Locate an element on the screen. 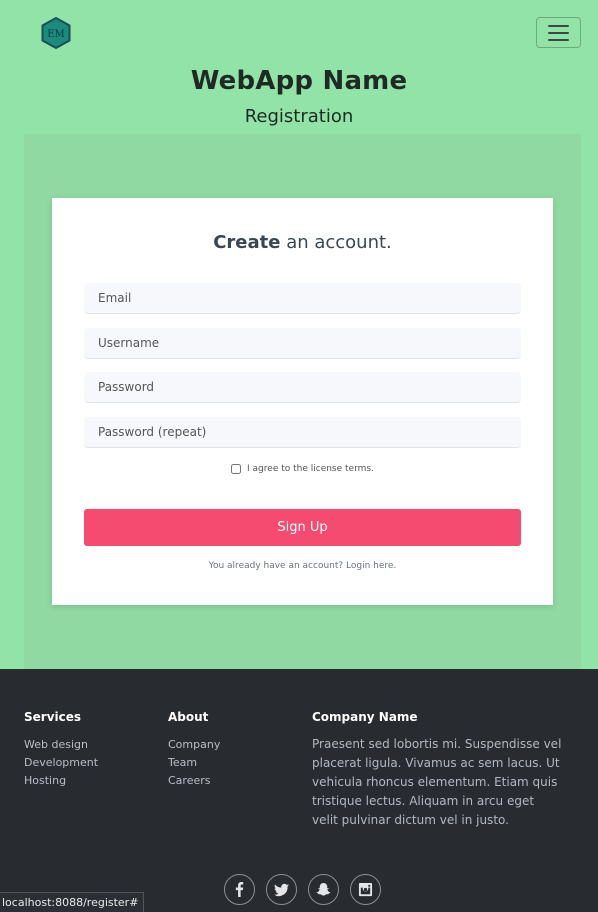 This screenshot has width=598, height=912. license-checkbox is located at coordinates (236, 469).